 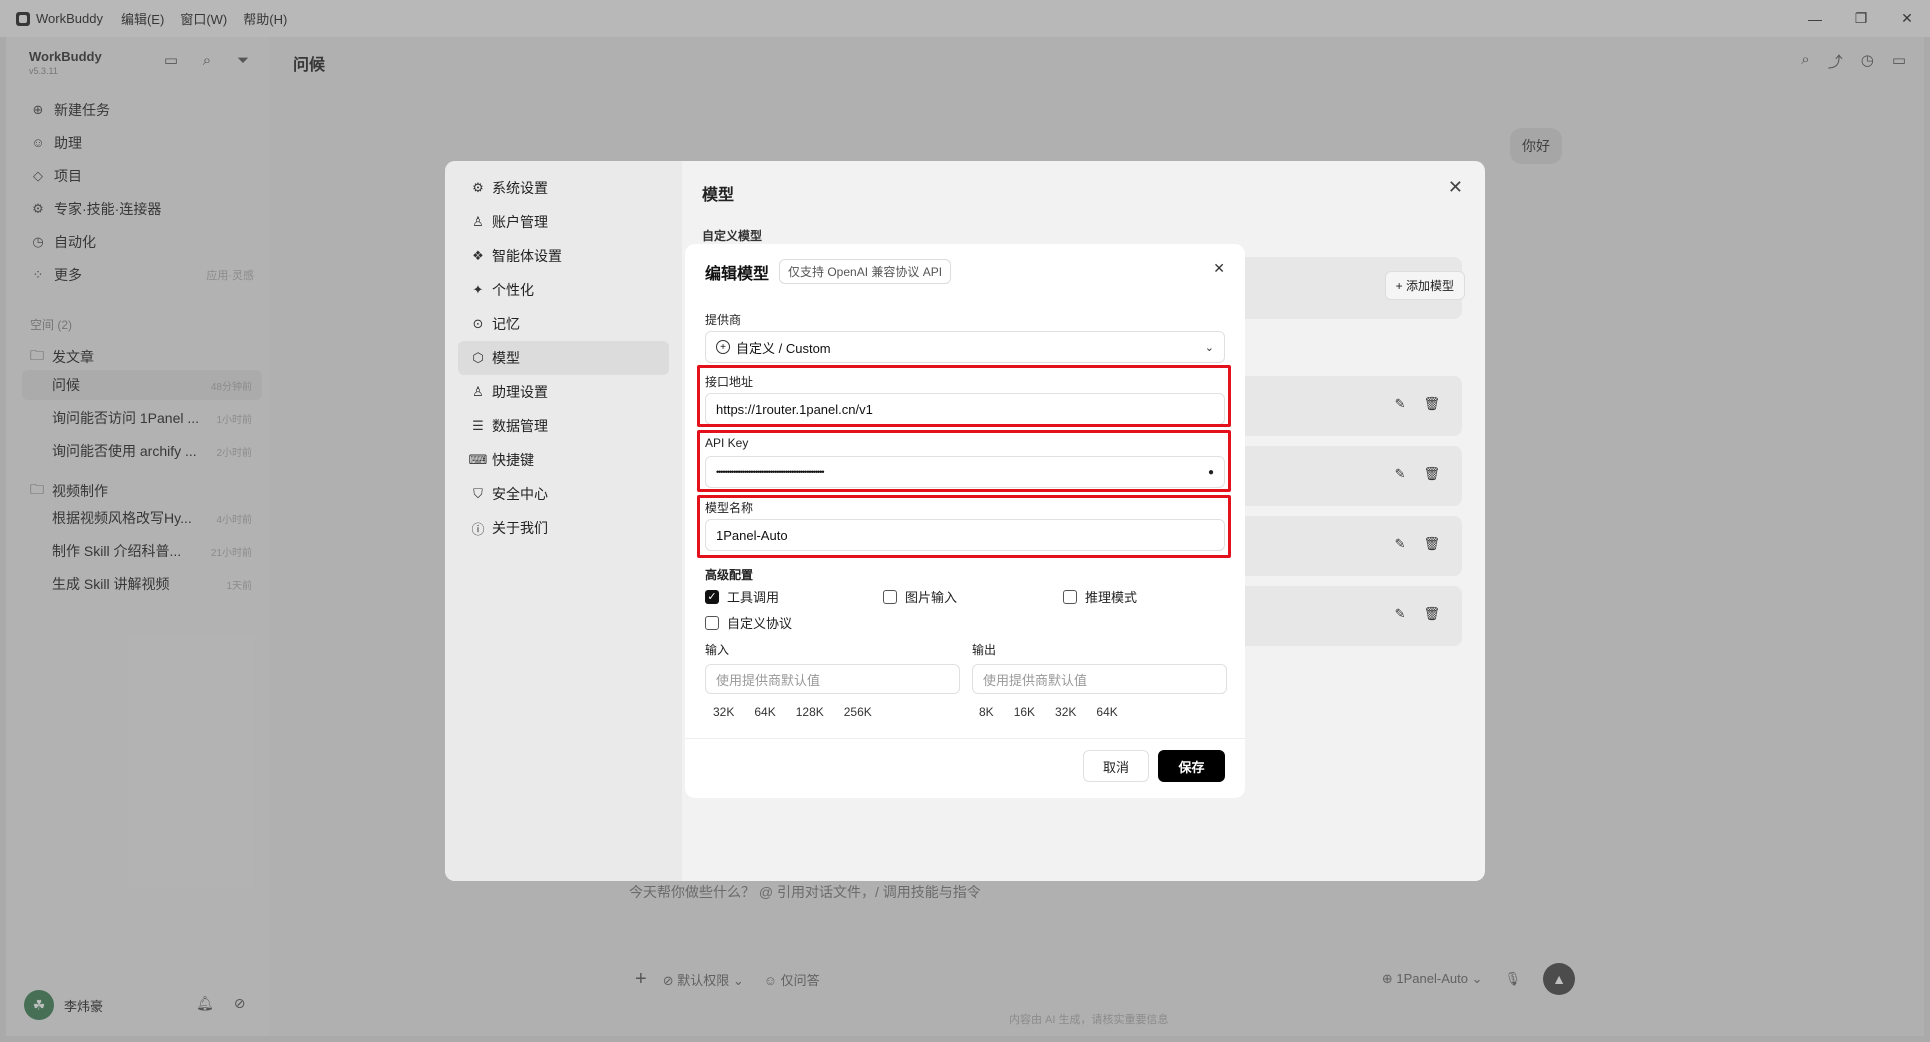 I want to click on tool-call-checkbox: ✓ 工具调用, so click(x=742, y=596).